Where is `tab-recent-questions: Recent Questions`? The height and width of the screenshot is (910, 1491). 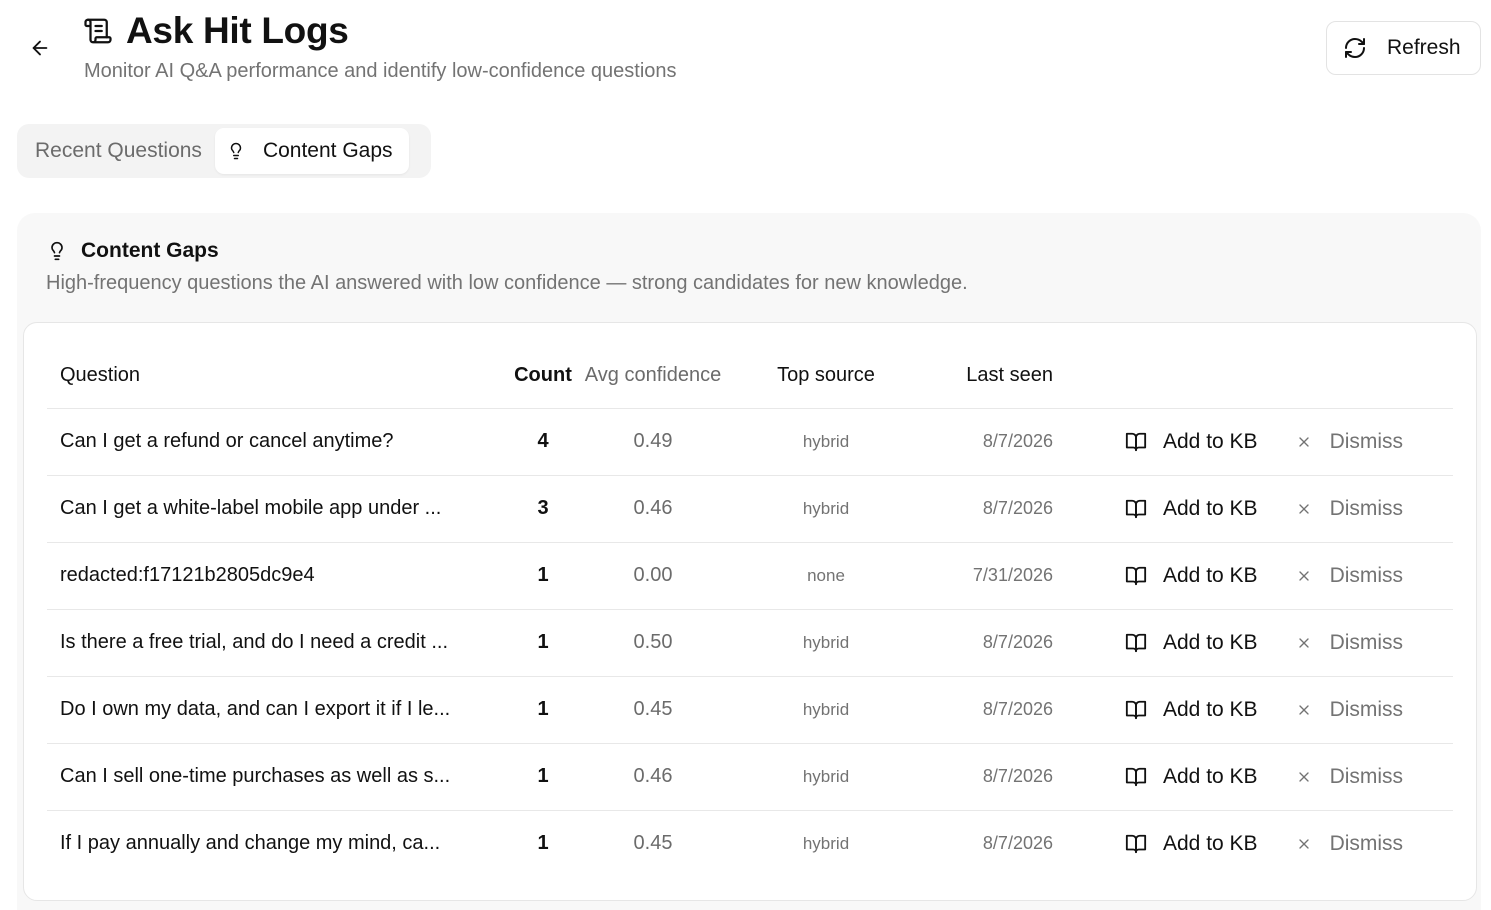
tab-recent-questions: Recent Questions is located at coordinates (118, 151).